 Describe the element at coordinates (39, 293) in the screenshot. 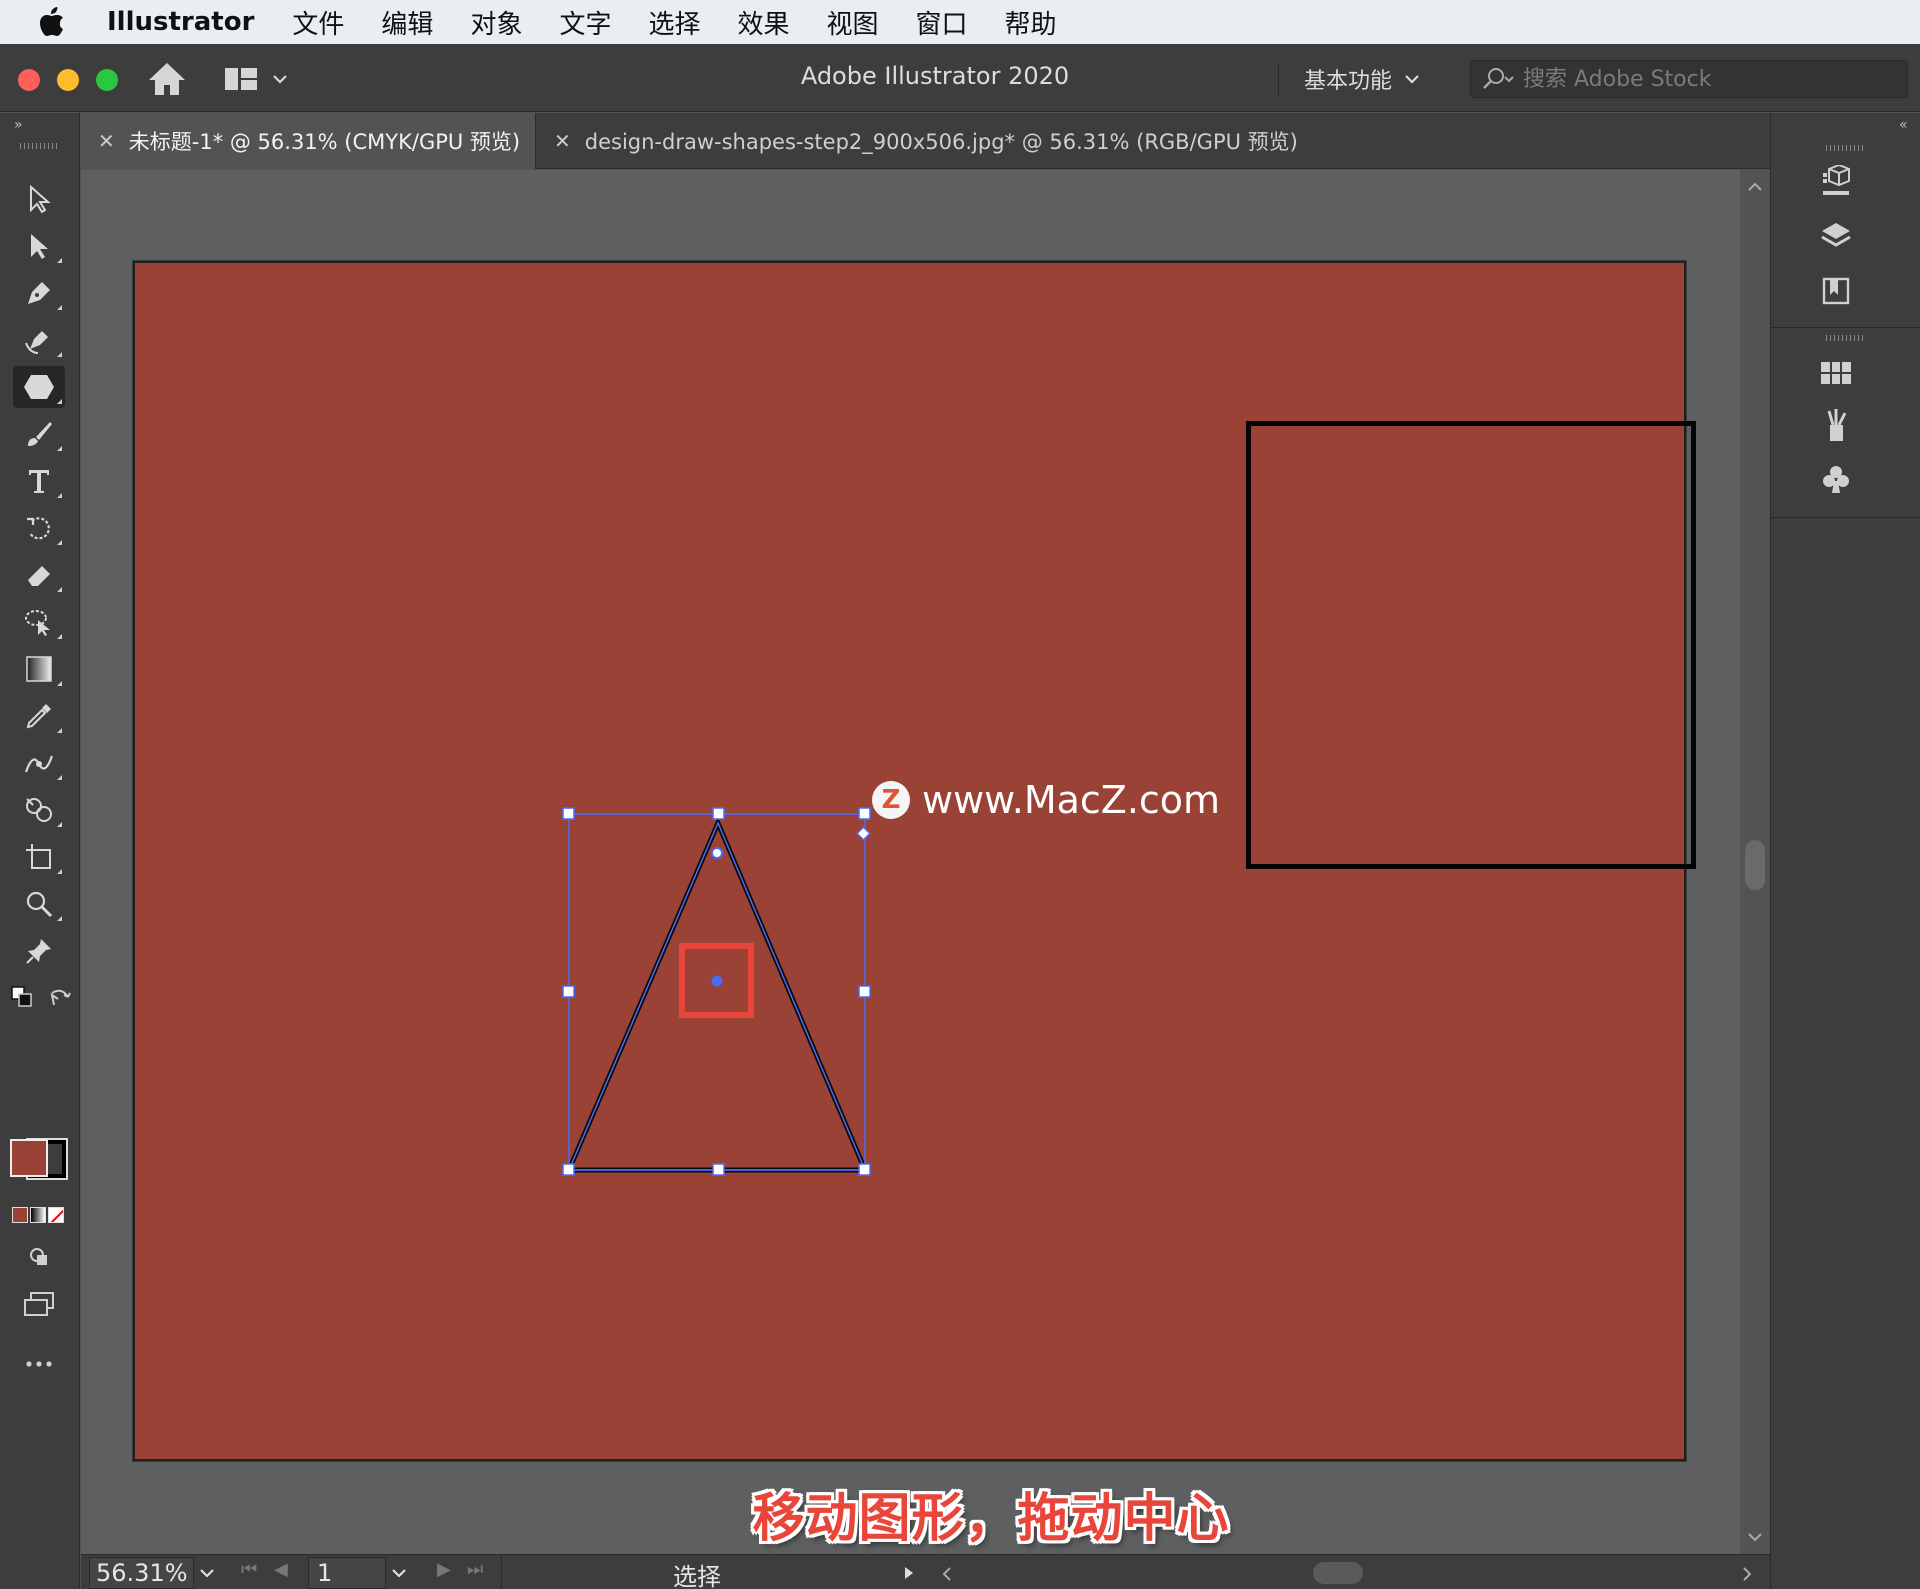

I see `pen-tool-icon` at that location.